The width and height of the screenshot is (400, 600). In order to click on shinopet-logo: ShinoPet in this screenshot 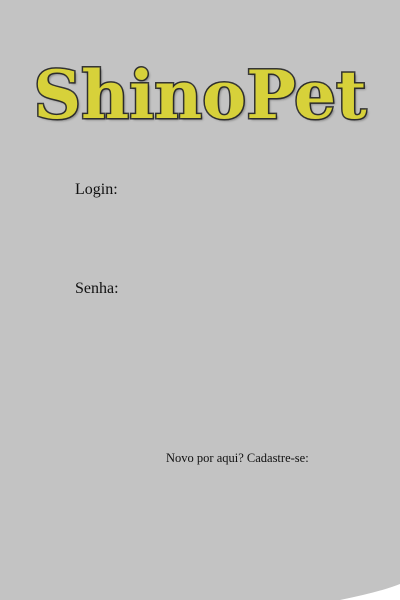, I will do `click(200, 95)`.